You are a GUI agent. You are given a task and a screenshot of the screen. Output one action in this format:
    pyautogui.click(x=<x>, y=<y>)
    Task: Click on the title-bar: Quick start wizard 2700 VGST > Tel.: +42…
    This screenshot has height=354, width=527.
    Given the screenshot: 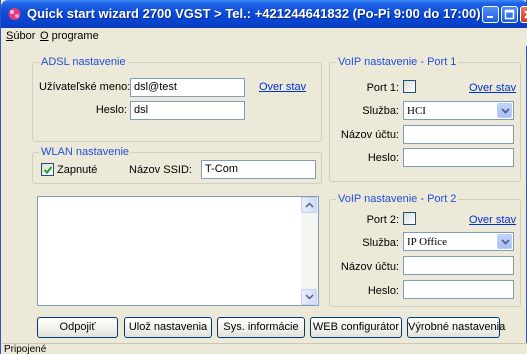 What is the action you would take?
    pyautogui.click(x=264, y=14)
    